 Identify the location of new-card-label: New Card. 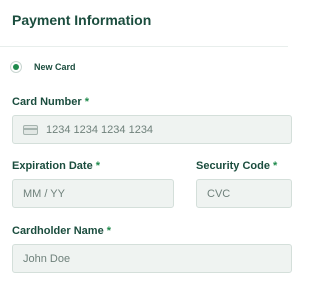
(55, 67).